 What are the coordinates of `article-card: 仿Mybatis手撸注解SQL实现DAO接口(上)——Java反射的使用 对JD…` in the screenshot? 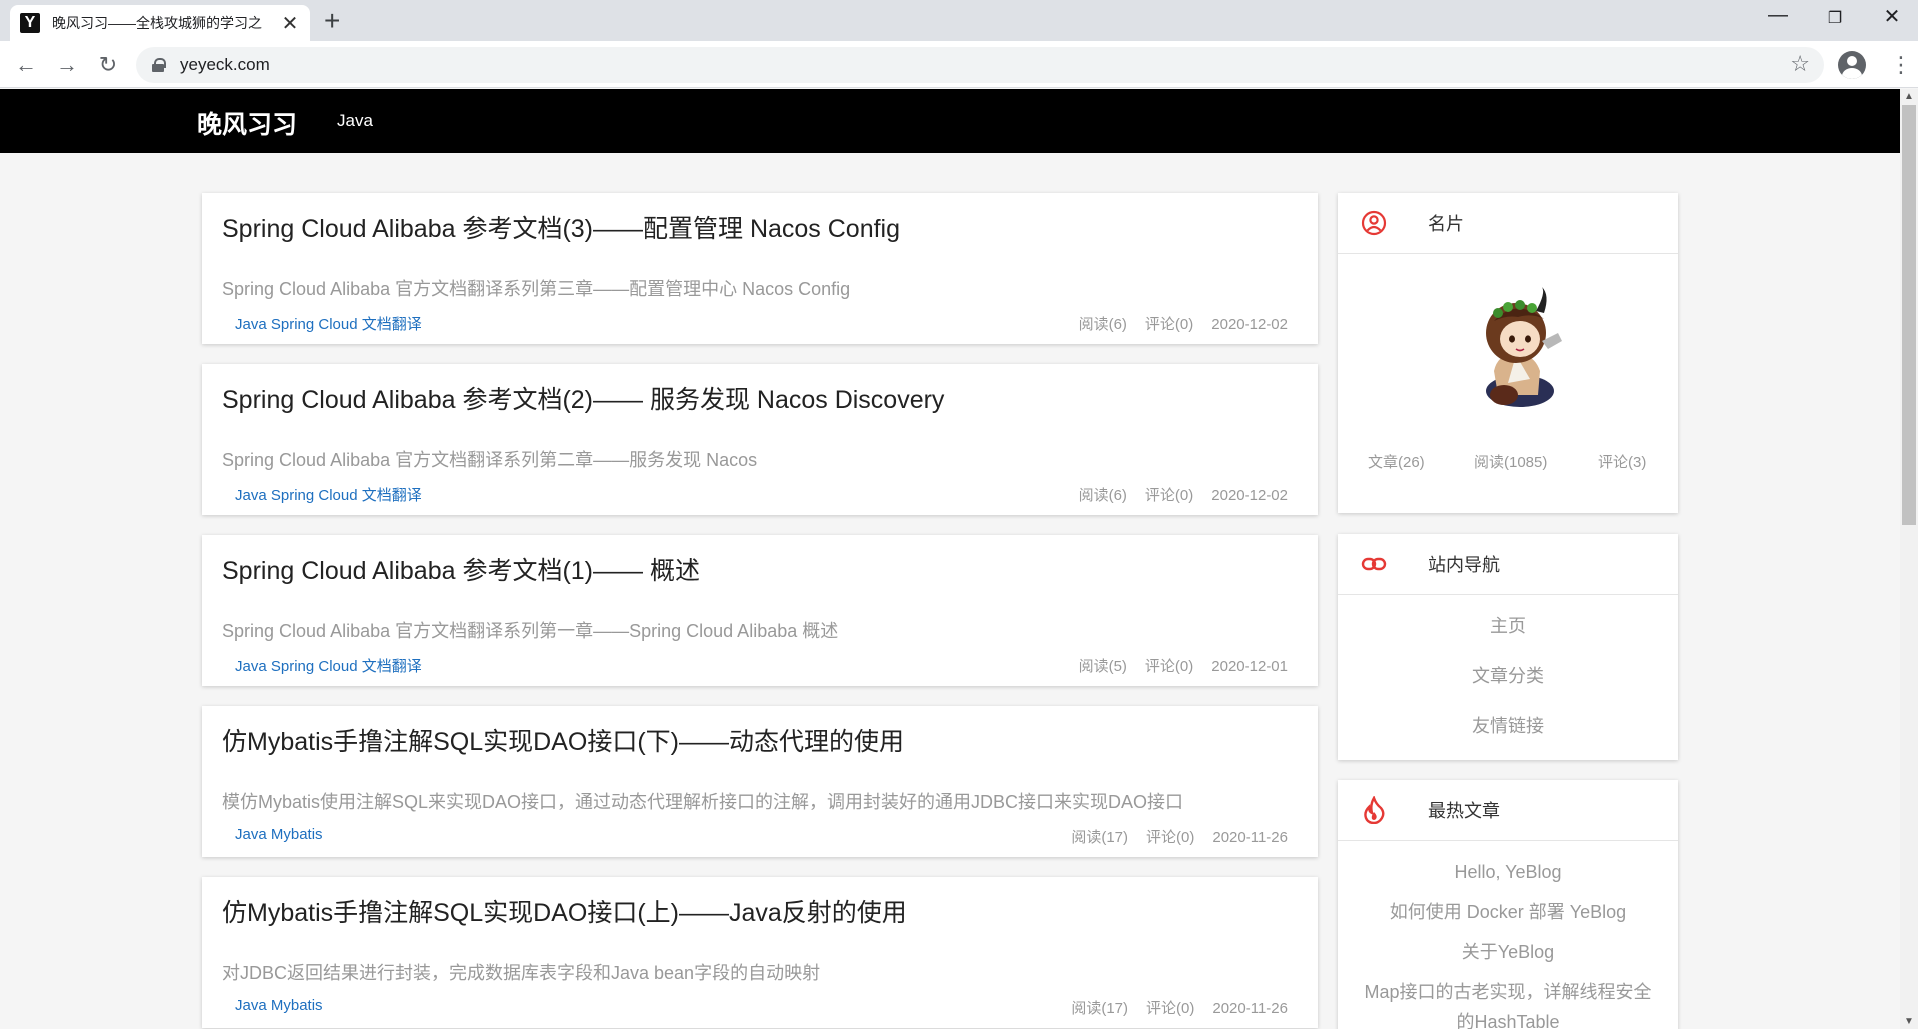 It's located at (760, 952).